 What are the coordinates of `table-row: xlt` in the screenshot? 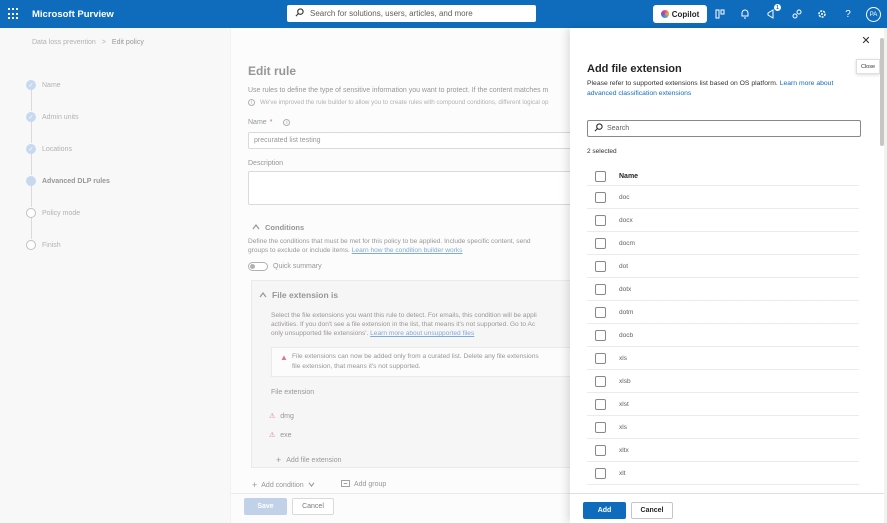 It's located at (723, 473).